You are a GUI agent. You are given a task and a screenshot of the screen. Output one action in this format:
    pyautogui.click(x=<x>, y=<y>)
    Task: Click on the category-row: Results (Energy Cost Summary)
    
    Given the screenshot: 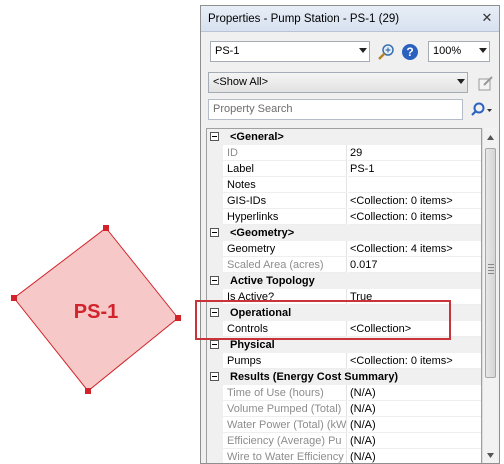 What is the action you would take?
    pyautogui.click(x=344, y=377)
    